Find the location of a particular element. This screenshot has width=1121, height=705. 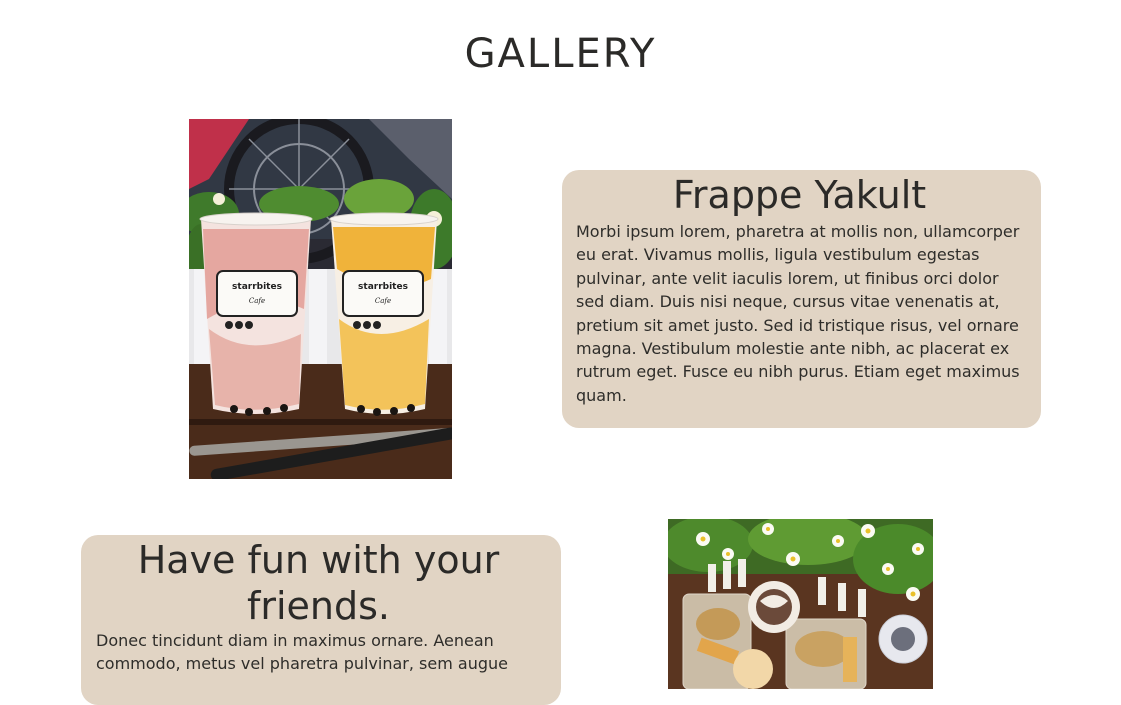

card-title: Have fun with your friends. is located at coordinates (318, 583).